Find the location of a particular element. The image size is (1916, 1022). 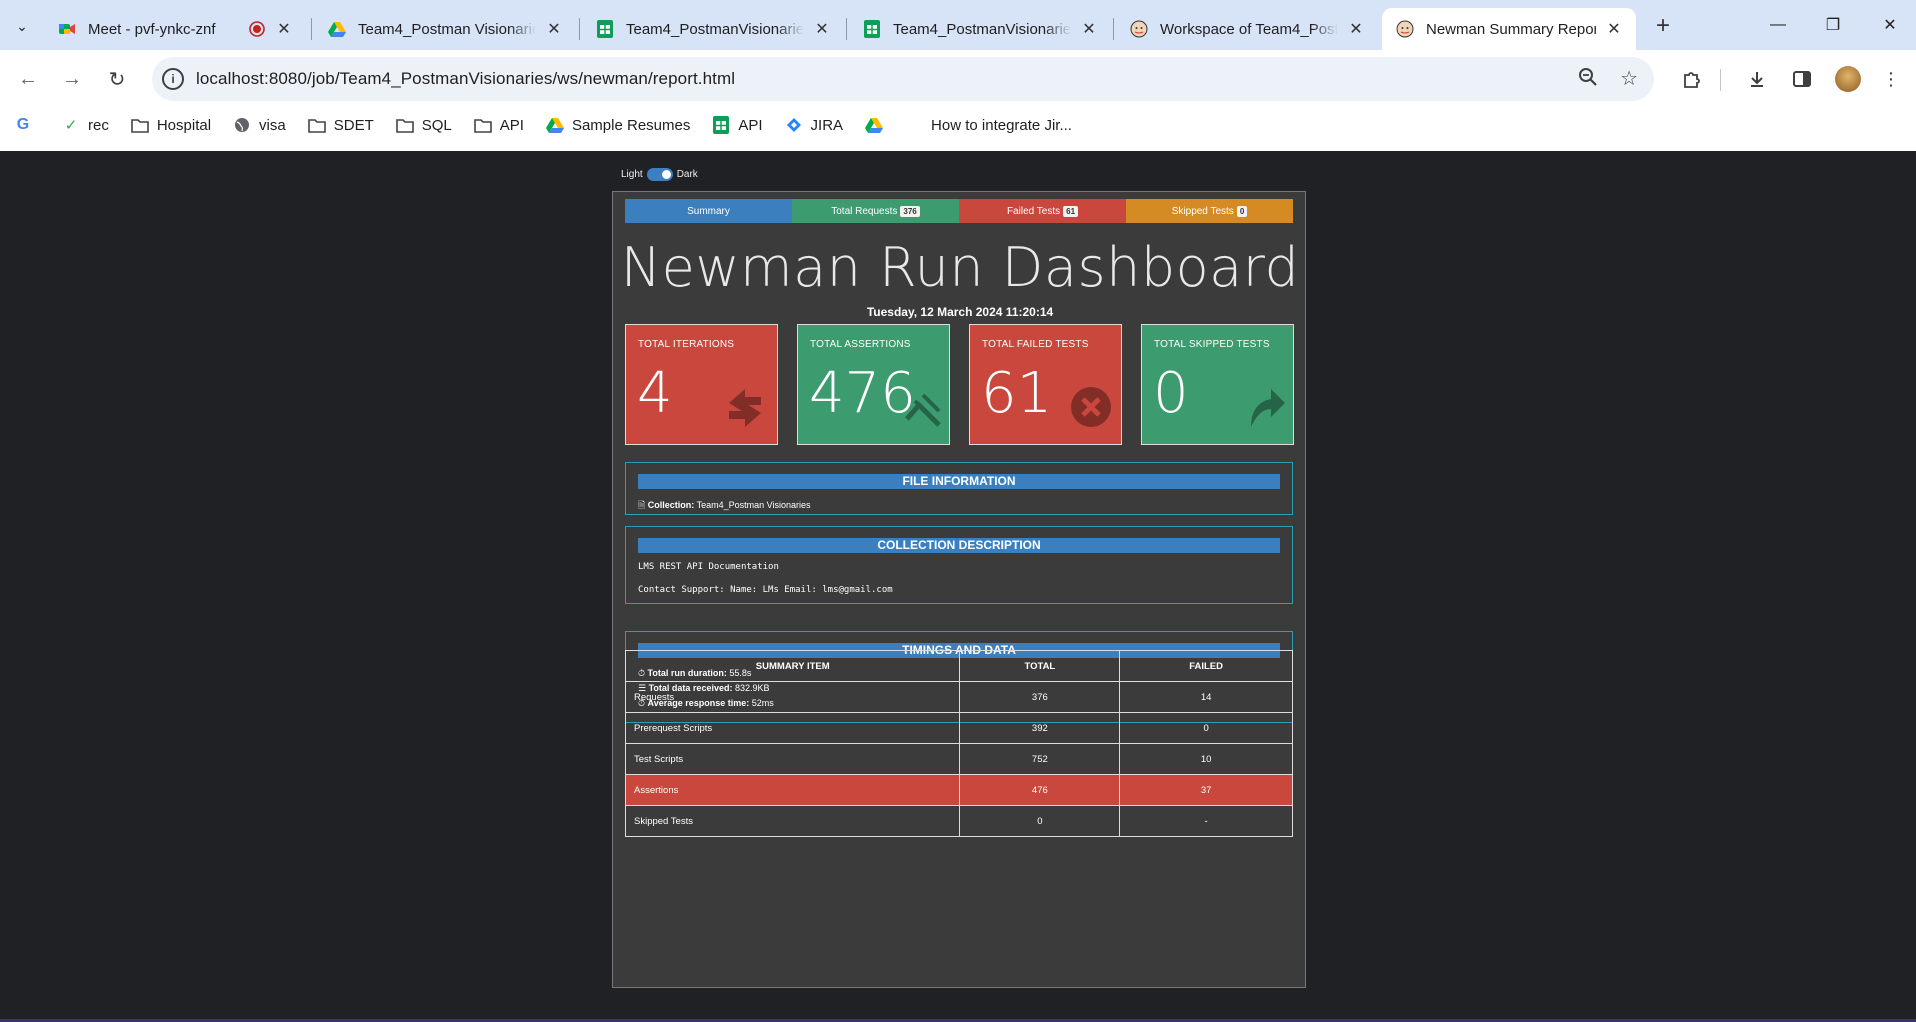

bookmark-google: G is located at coordinates (27, 125).